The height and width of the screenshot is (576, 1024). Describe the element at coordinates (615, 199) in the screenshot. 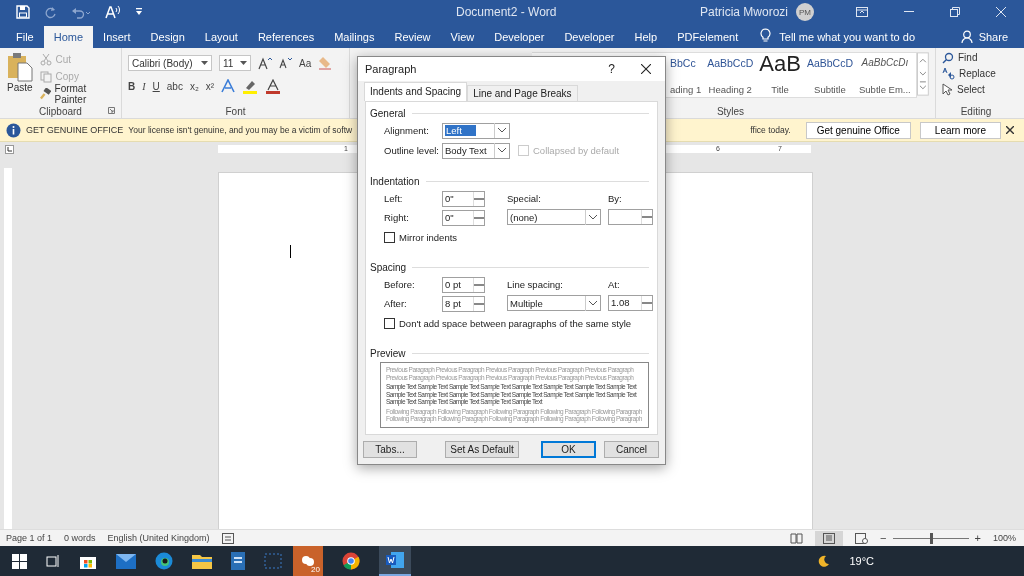

I see `field-label: By:` at that location.